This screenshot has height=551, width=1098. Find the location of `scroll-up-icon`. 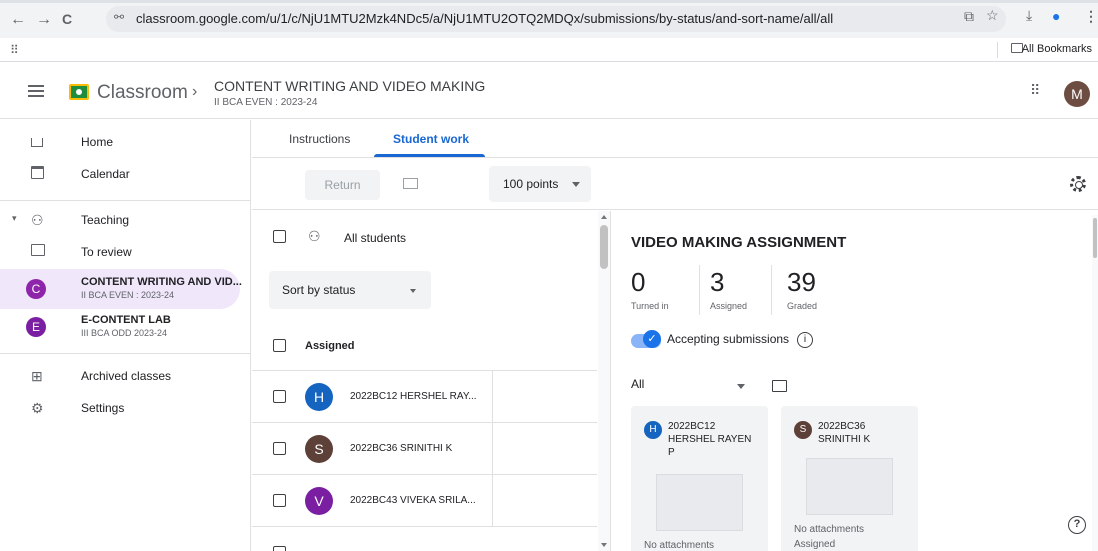

scroll-up-icon is located at coordinates (604, 217).